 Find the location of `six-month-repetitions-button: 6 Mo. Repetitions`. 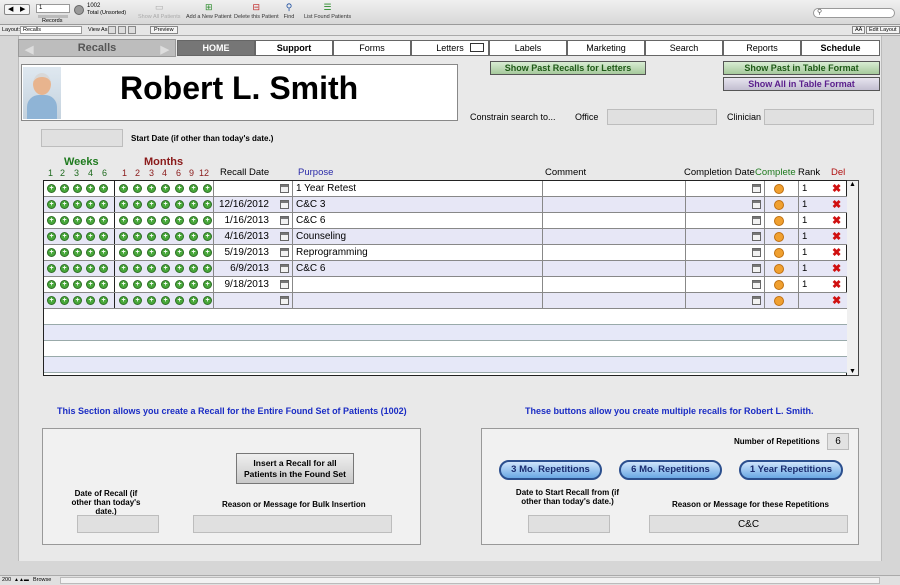

six-month-repetitions-button: 6 Mo. Repetitions is located at coordinates (670, 470).